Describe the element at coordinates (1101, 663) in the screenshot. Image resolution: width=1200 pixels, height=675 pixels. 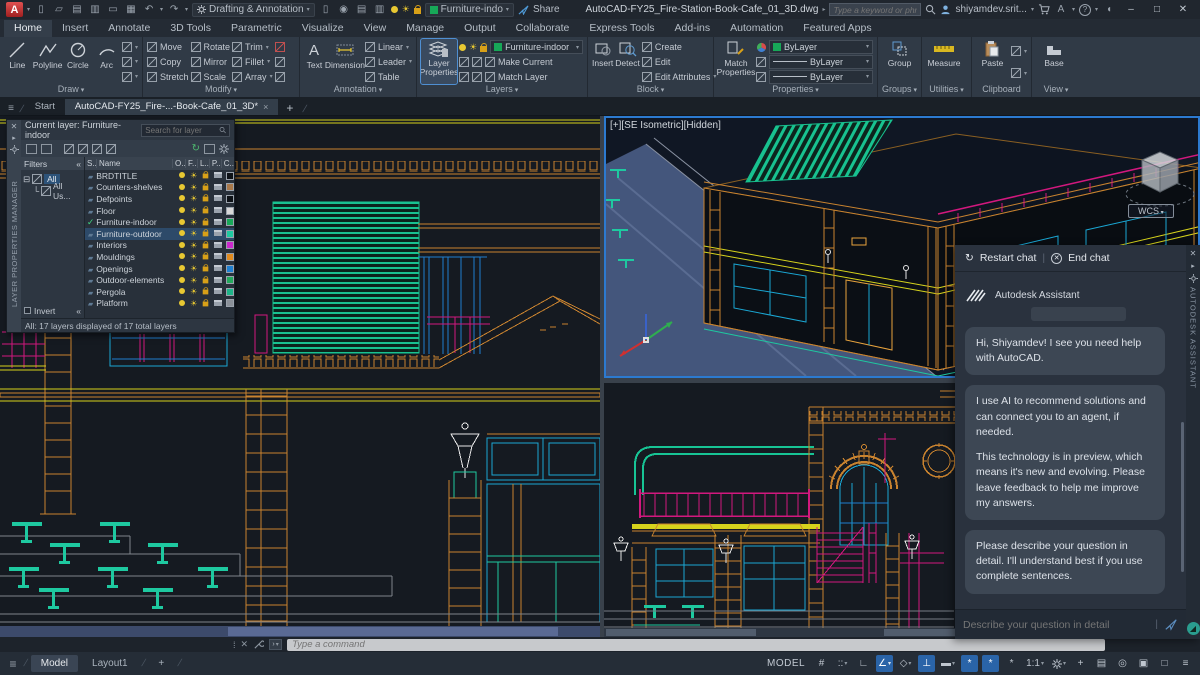
I see `system-tray-icon: ▤` at that location.